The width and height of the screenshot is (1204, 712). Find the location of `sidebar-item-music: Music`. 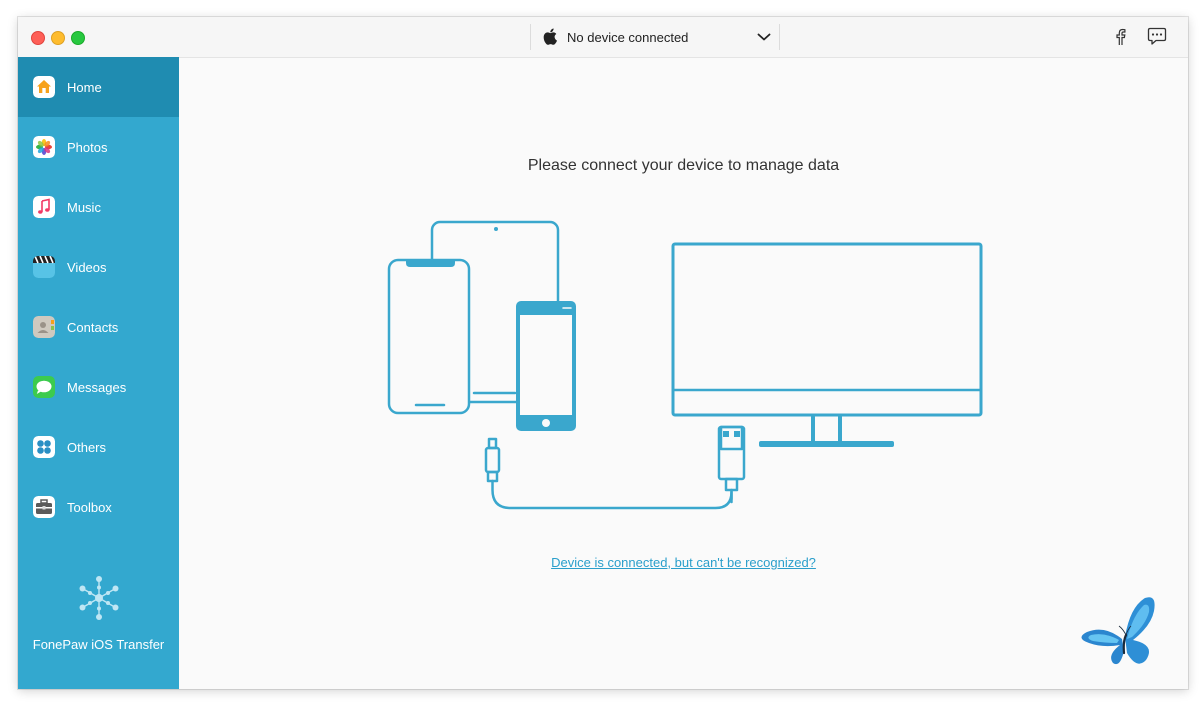

sidebar-item-music: Music is located at coordinates (98, 207).